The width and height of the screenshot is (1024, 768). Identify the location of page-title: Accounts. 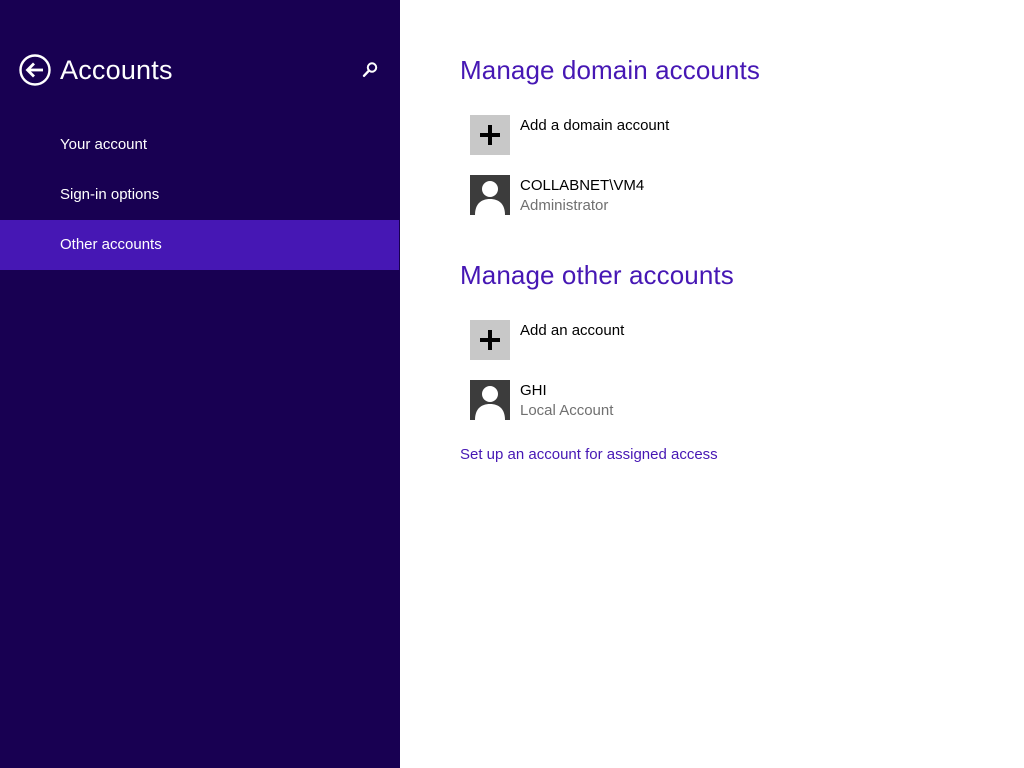
(116, 70).